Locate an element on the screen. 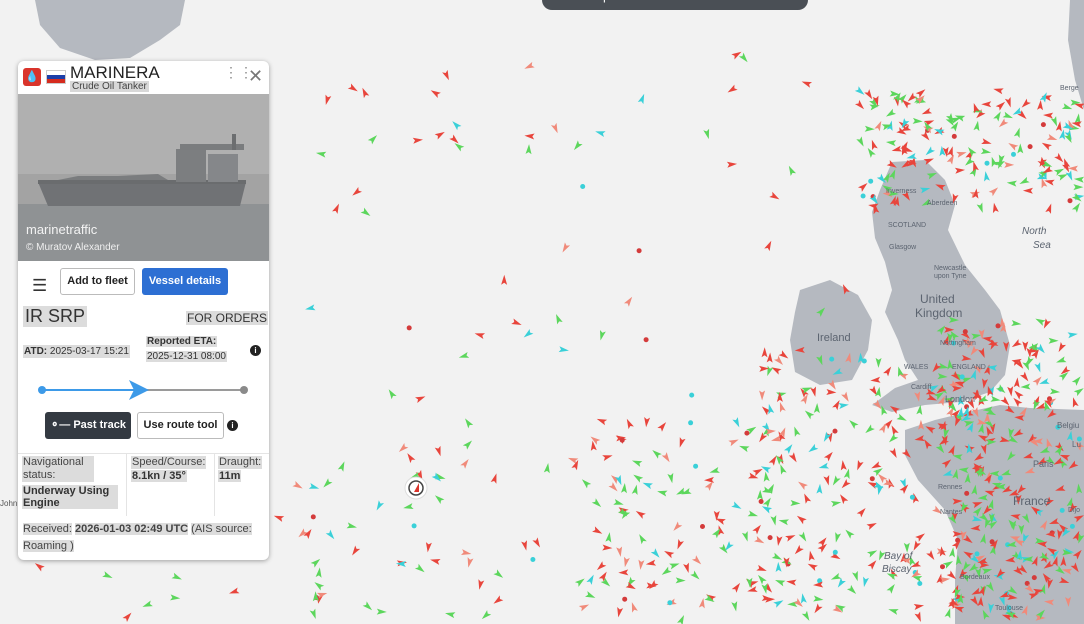 Image resolution: width=1084 pixels, height=624 pixels. nav-status-label: Navigational status: is located at coordinates (58, 469).